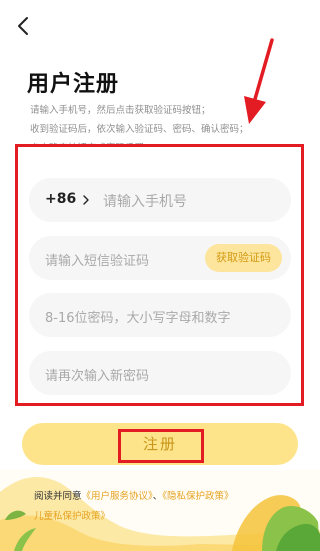 The image size is (320, 551). What do you see at coordinates (58, 496) in the screenshot?
I see `agreement-prefix: 阅读并同意` at bounding box center [58, 496].